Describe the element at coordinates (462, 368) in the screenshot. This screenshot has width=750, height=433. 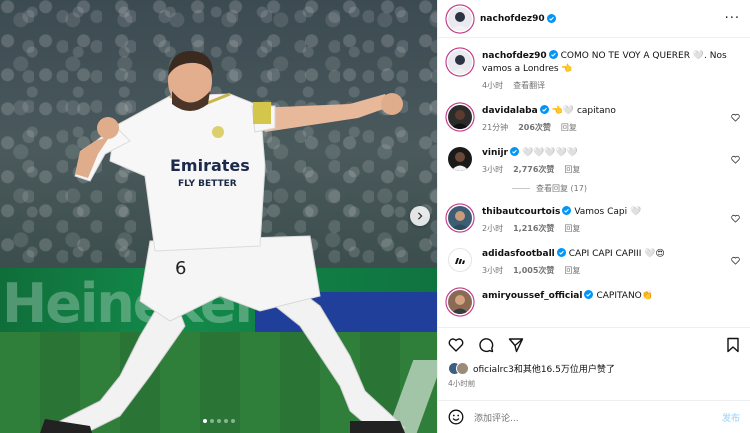
I see `liker-avatar` at that location.